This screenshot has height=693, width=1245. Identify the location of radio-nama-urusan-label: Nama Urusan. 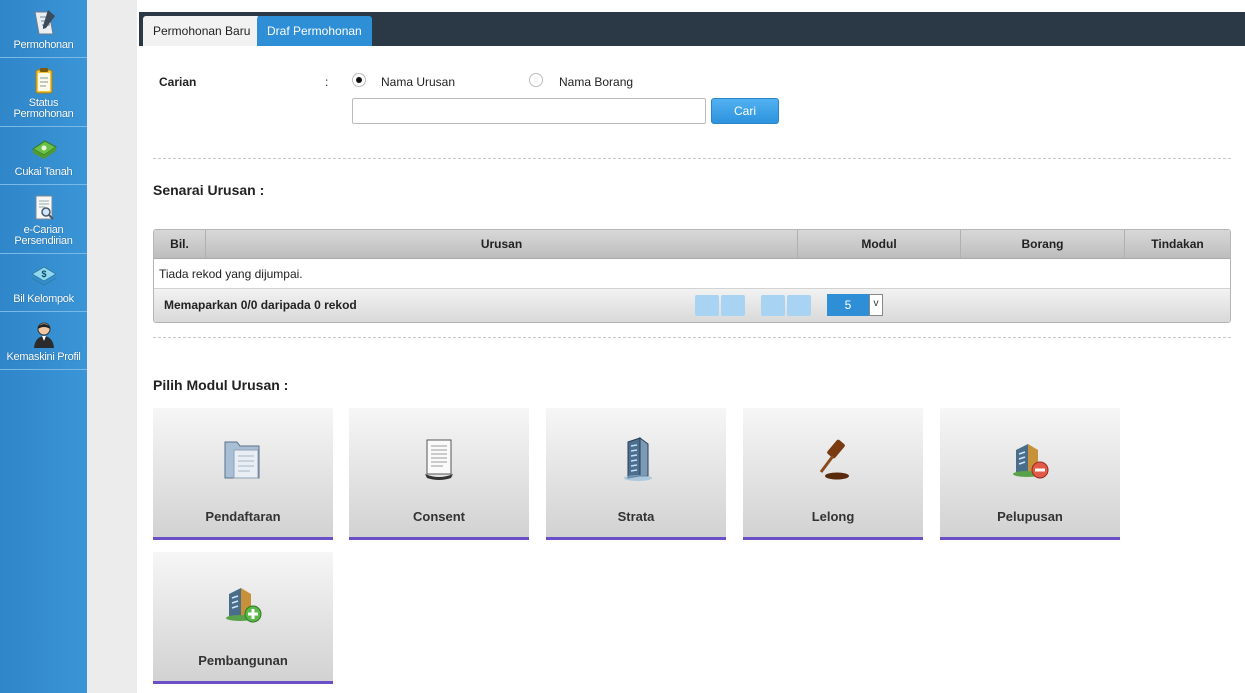
(418, 82).